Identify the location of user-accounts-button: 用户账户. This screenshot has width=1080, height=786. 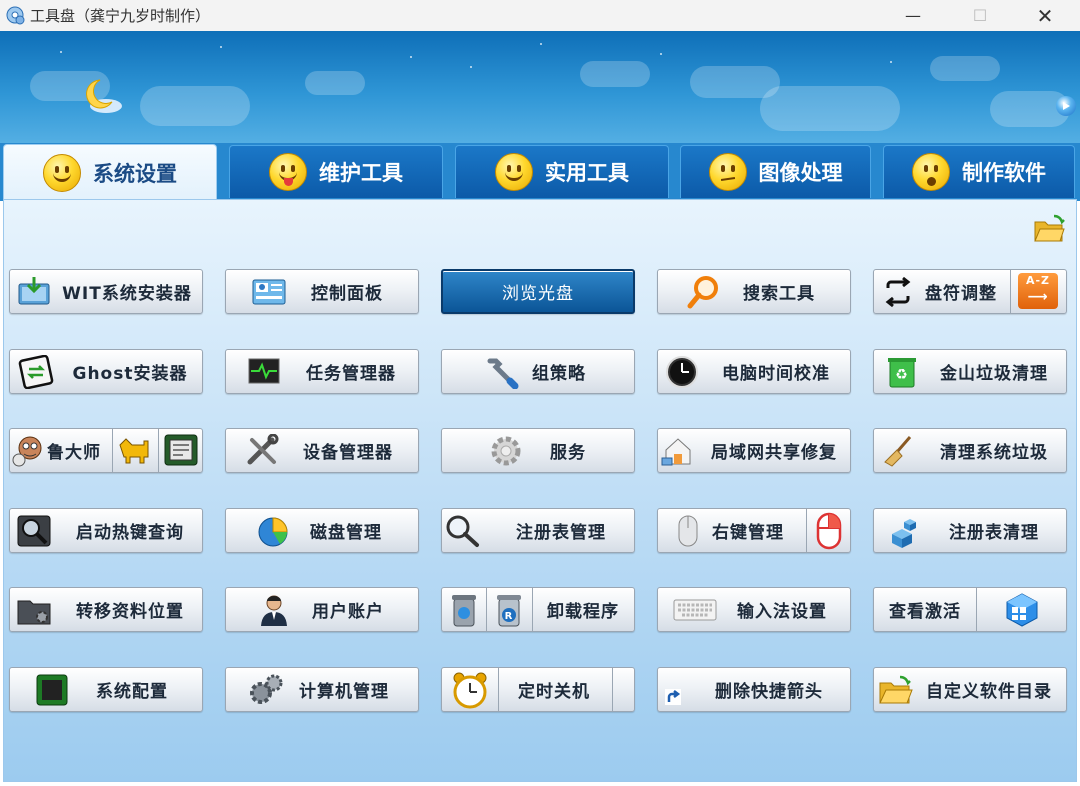
(322, 609).